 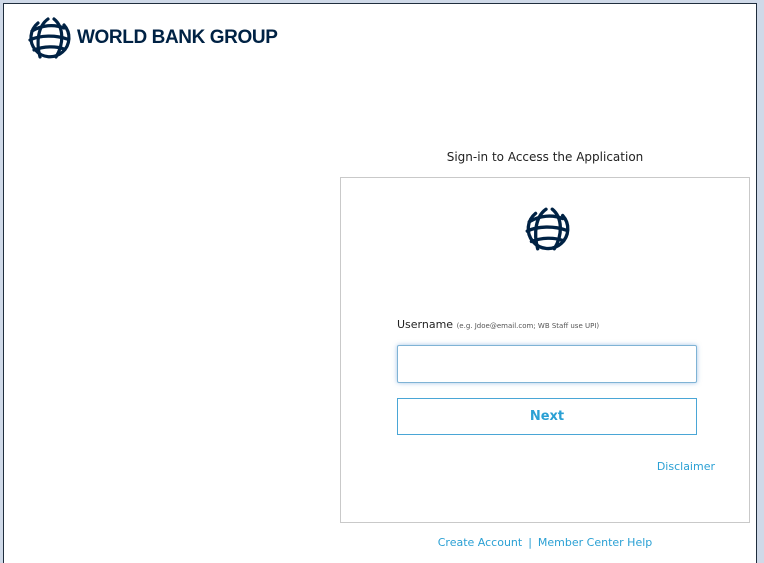 What do you see at coordinates (425, 324) in the screenshot?
I see `username-label-text: Username` at bounding box center [425, 324].